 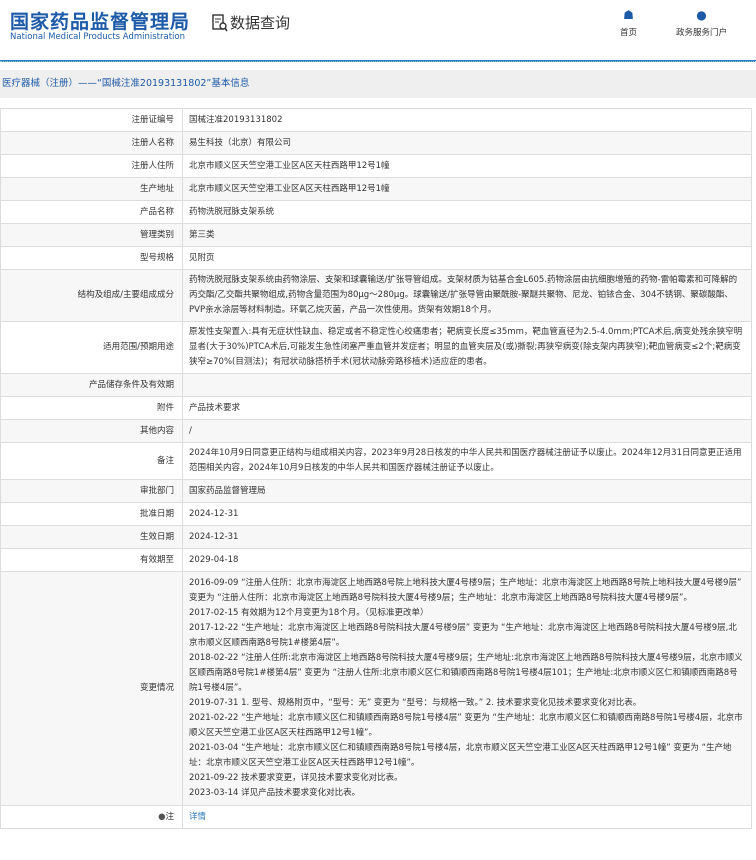 What do you see at coordinates (309, 613) in the screenshot?
I see `change-item: 2017-02-15 有效期为12个月变更为18个月。（见标准更改单）` at bounding box center [309, 613].